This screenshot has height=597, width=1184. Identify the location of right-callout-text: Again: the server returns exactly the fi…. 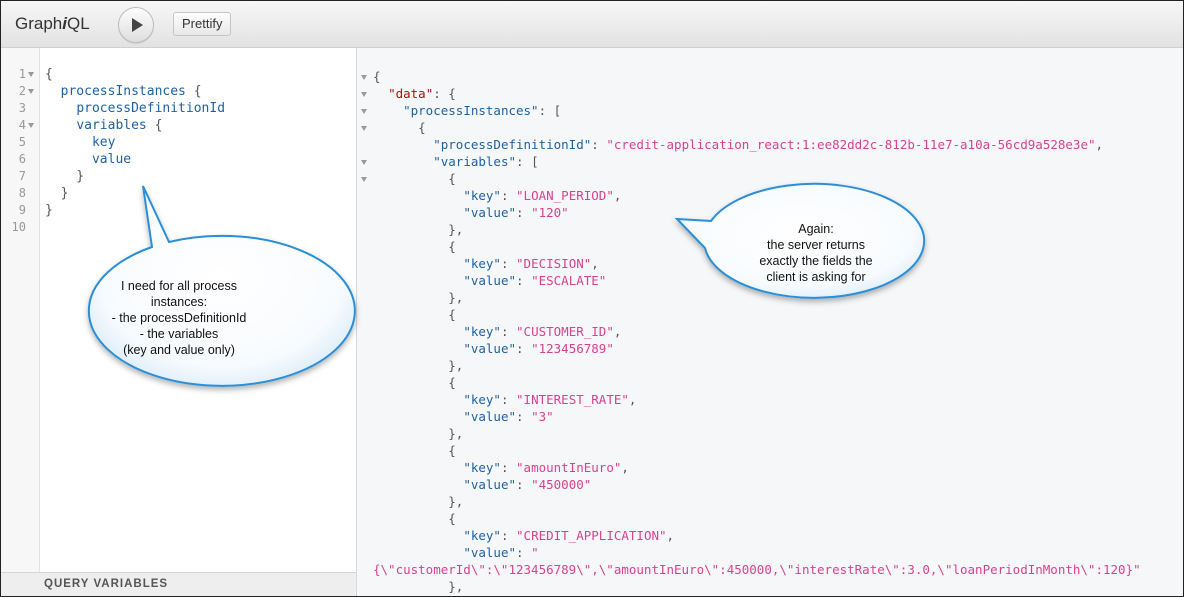
(816, 253).